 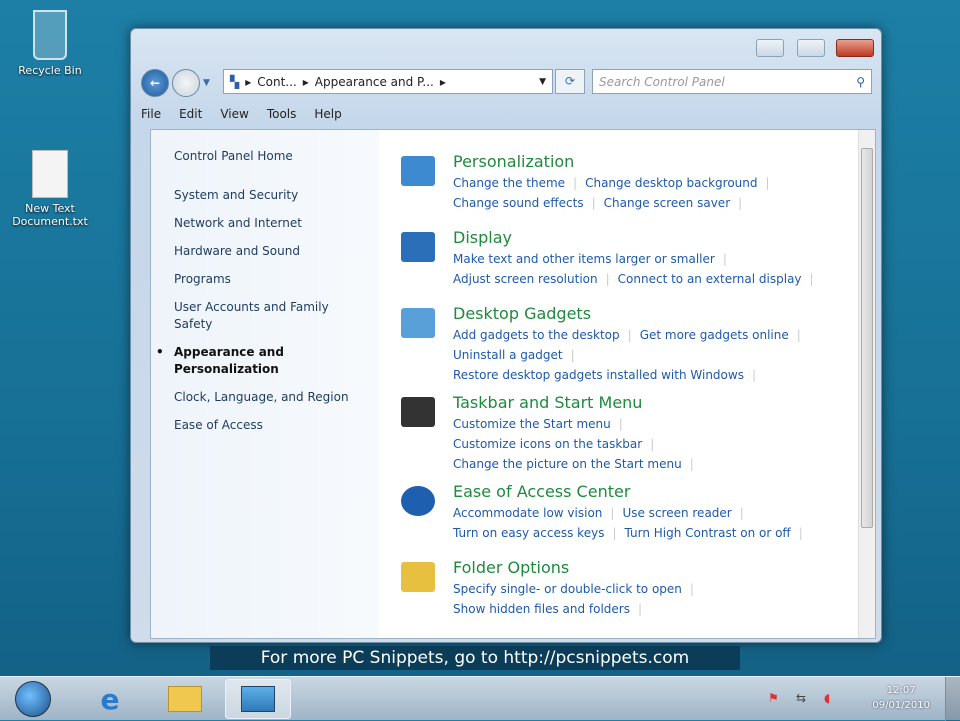 What do you see at coordinates (662, 81) in the screenshot?
I see `search-placeholder: Search Control Panel` at bounding box center [662, 81].